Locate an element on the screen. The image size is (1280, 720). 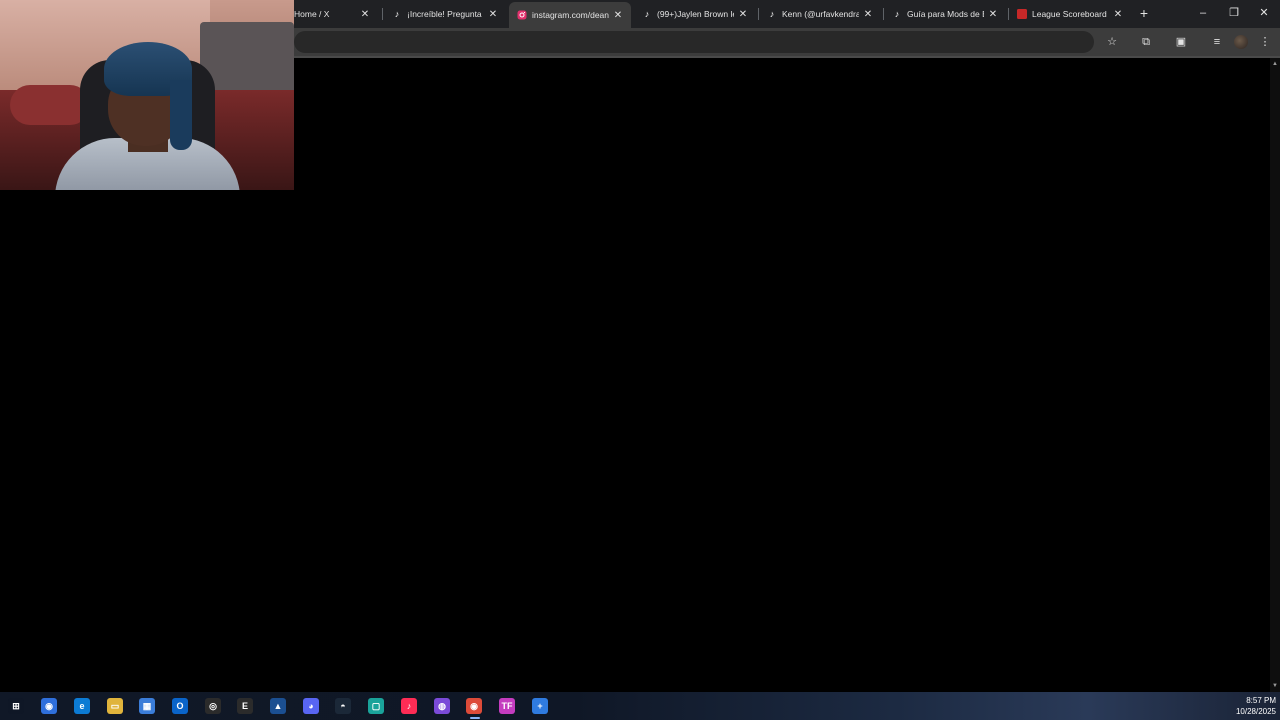
close-window-button: ✕ is located at coordinates (1264, 13).